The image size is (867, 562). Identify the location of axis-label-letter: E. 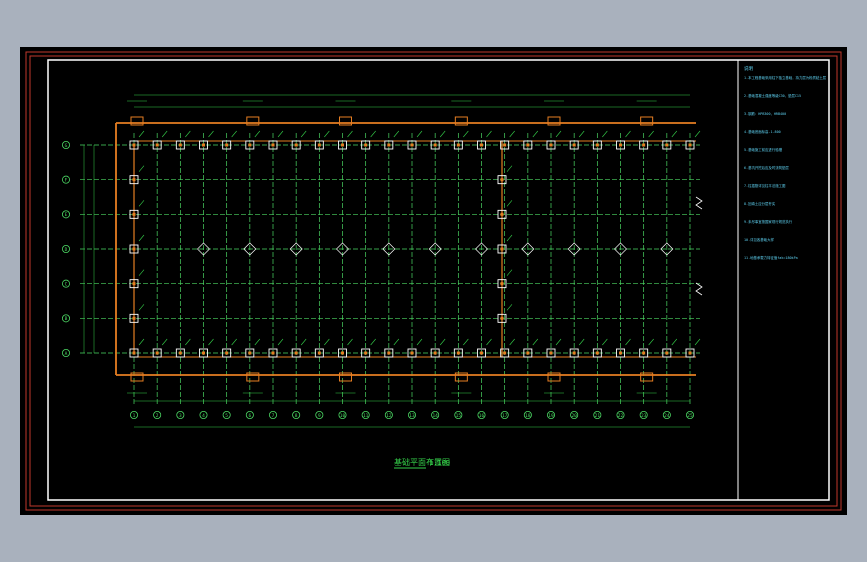
(66, 215).